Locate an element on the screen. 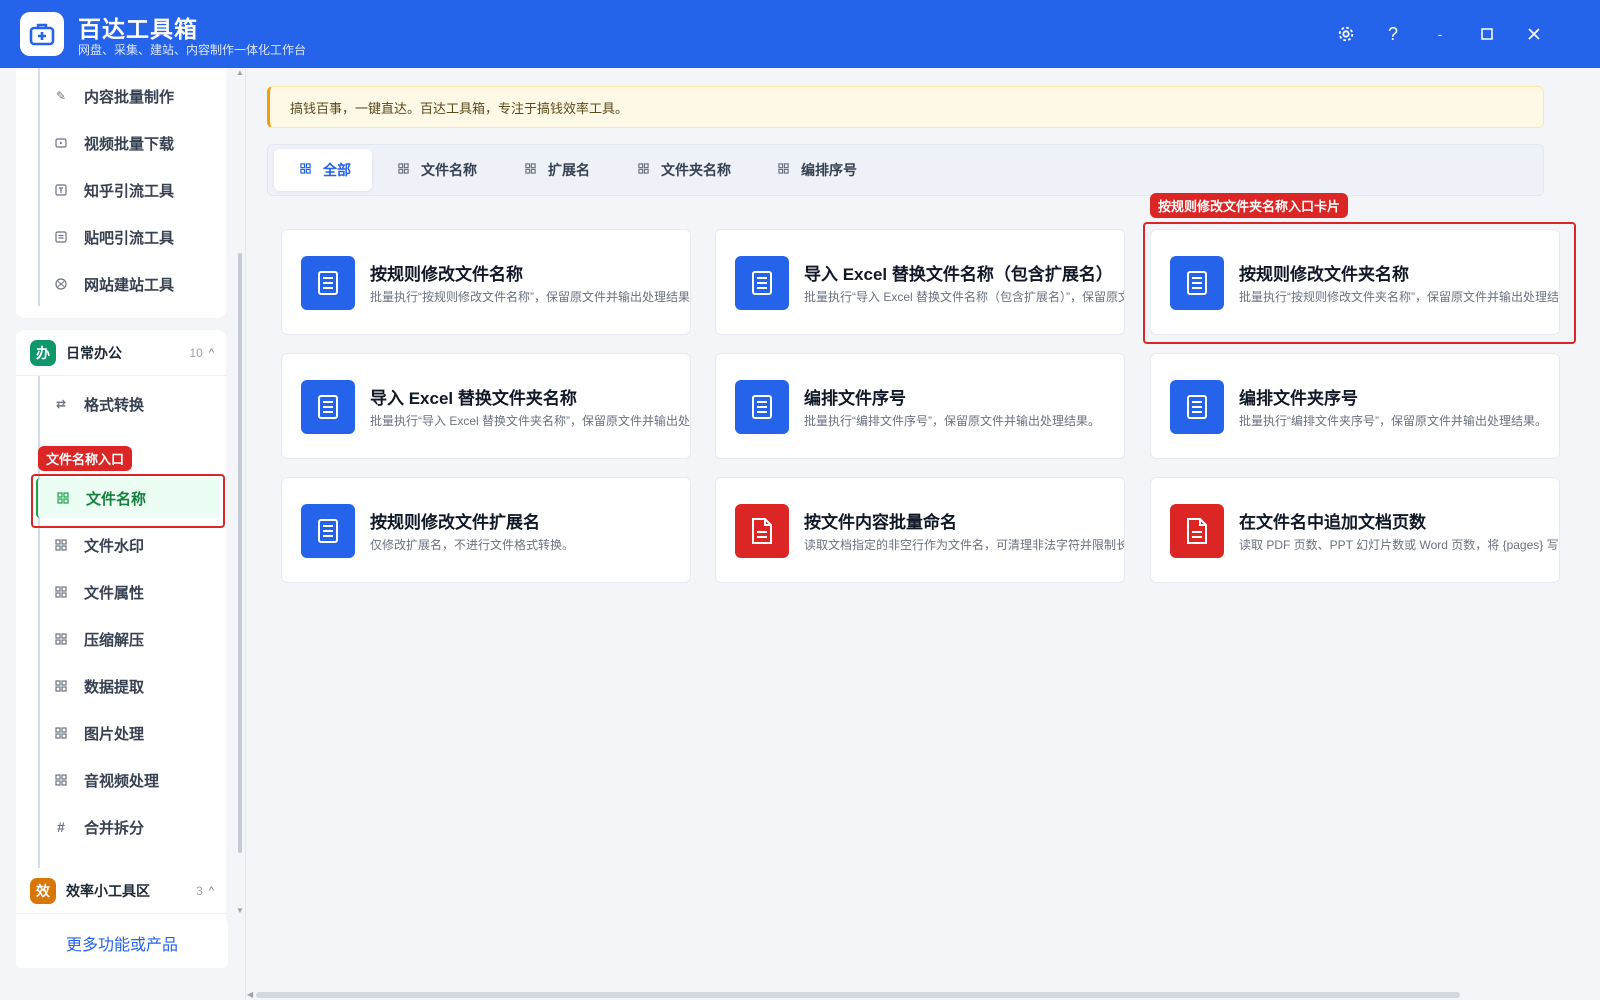 The height and width of the screenshot is (1000, 1600). category-tabs: 全部 文件名称 扩展名 文件夹名称 编排序号 is located at coordinates (905, 170).